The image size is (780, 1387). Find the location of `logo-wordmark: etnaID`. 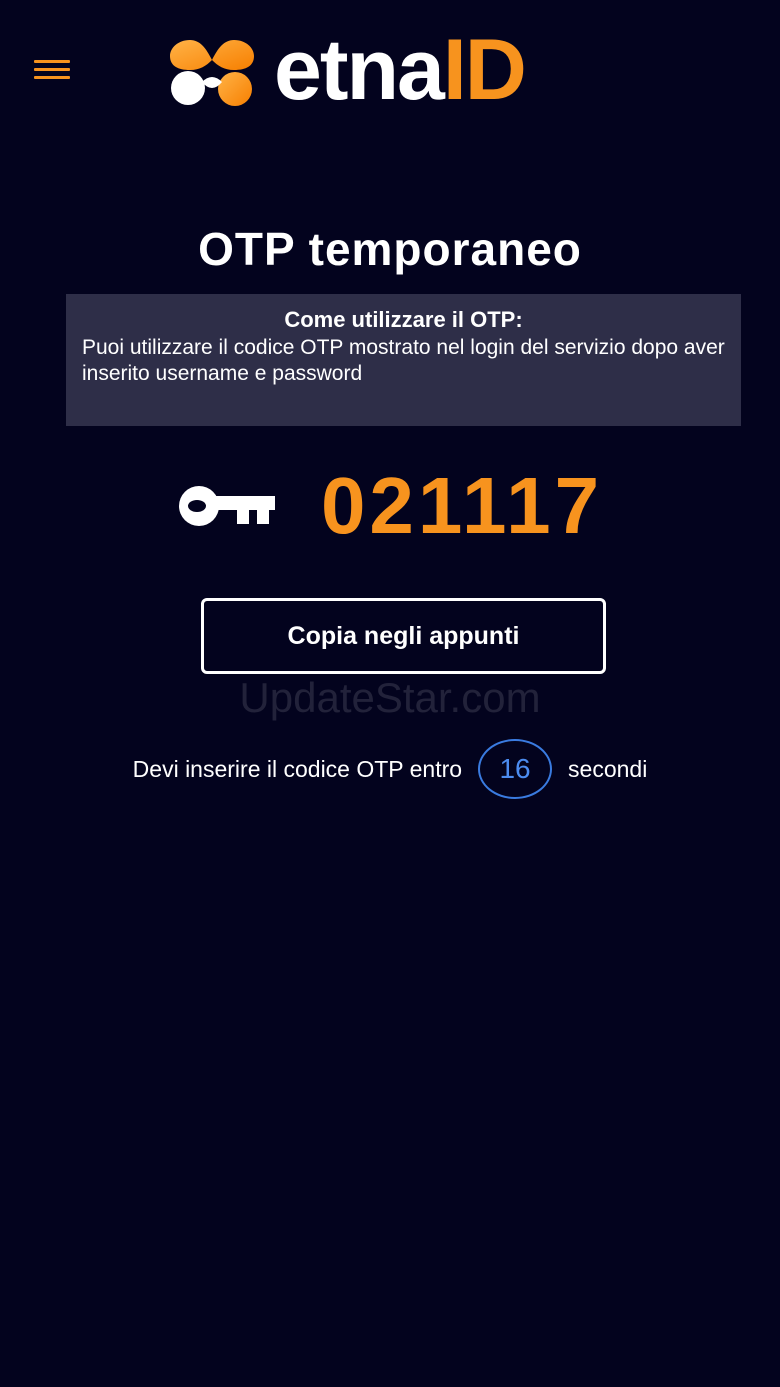

logo-wordmark: etnaID is located at coordinates (400, 70).